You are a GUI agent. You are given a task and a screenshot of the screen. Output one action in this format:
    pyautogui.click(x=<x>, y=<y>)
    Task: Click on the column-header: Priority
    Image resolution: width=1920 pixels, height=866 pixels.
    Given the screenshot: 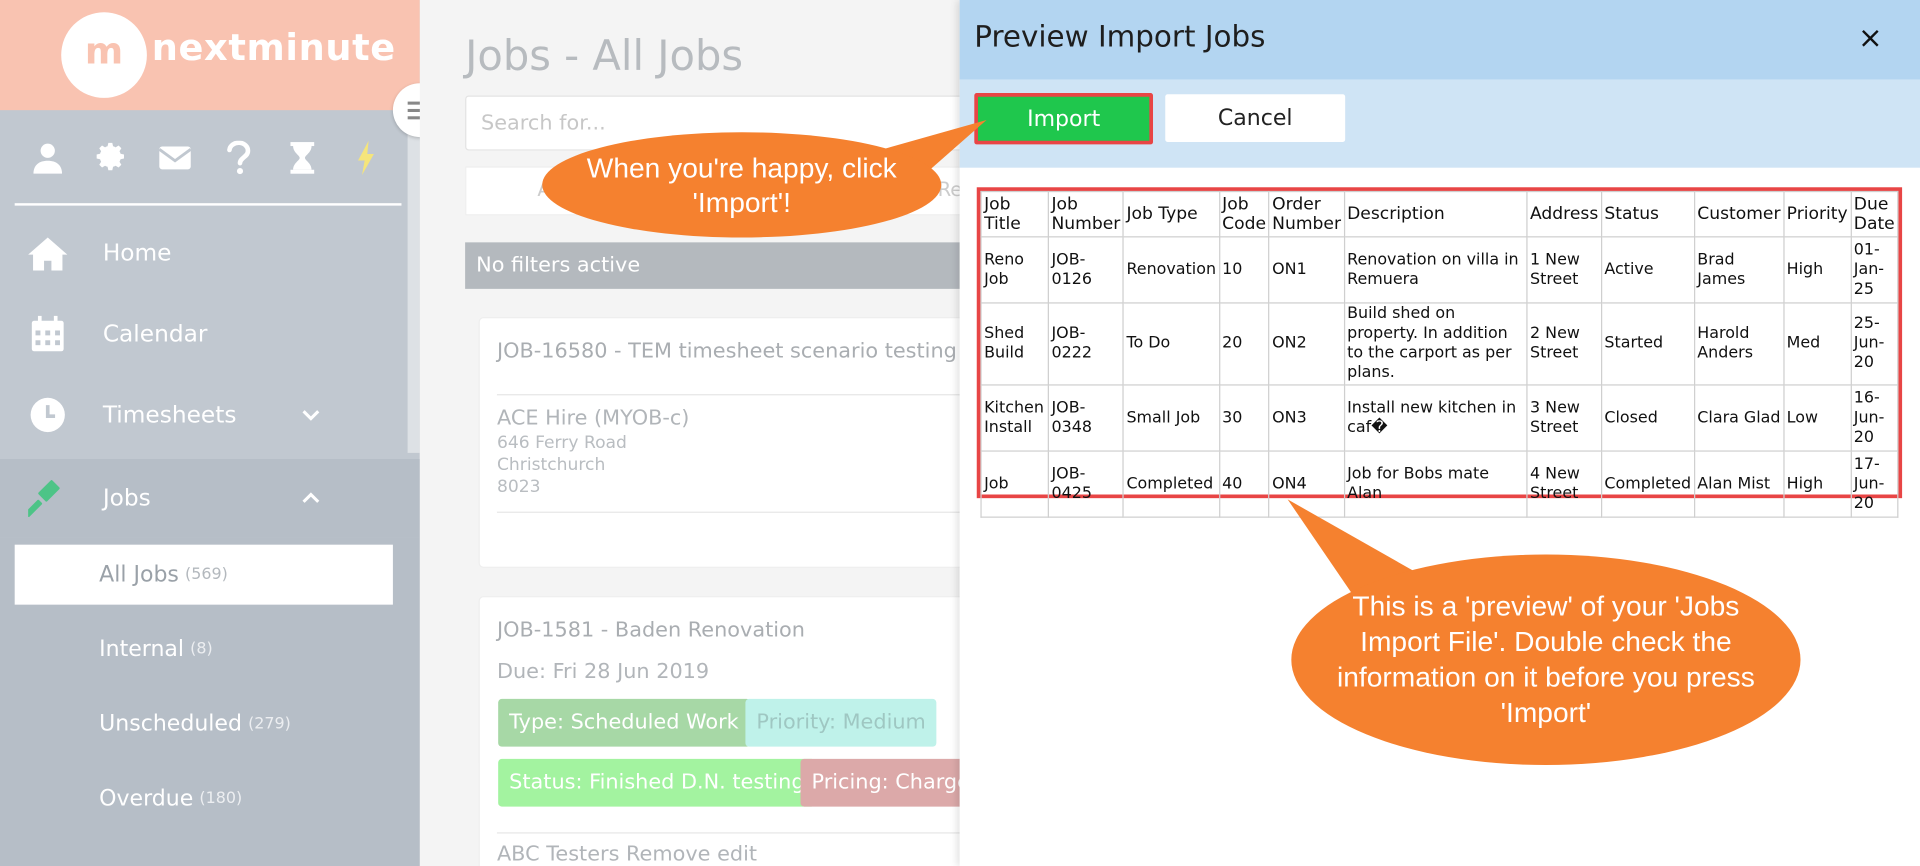 What is the action you would take?
    pyautogui.click(x=1817, y=214)
    